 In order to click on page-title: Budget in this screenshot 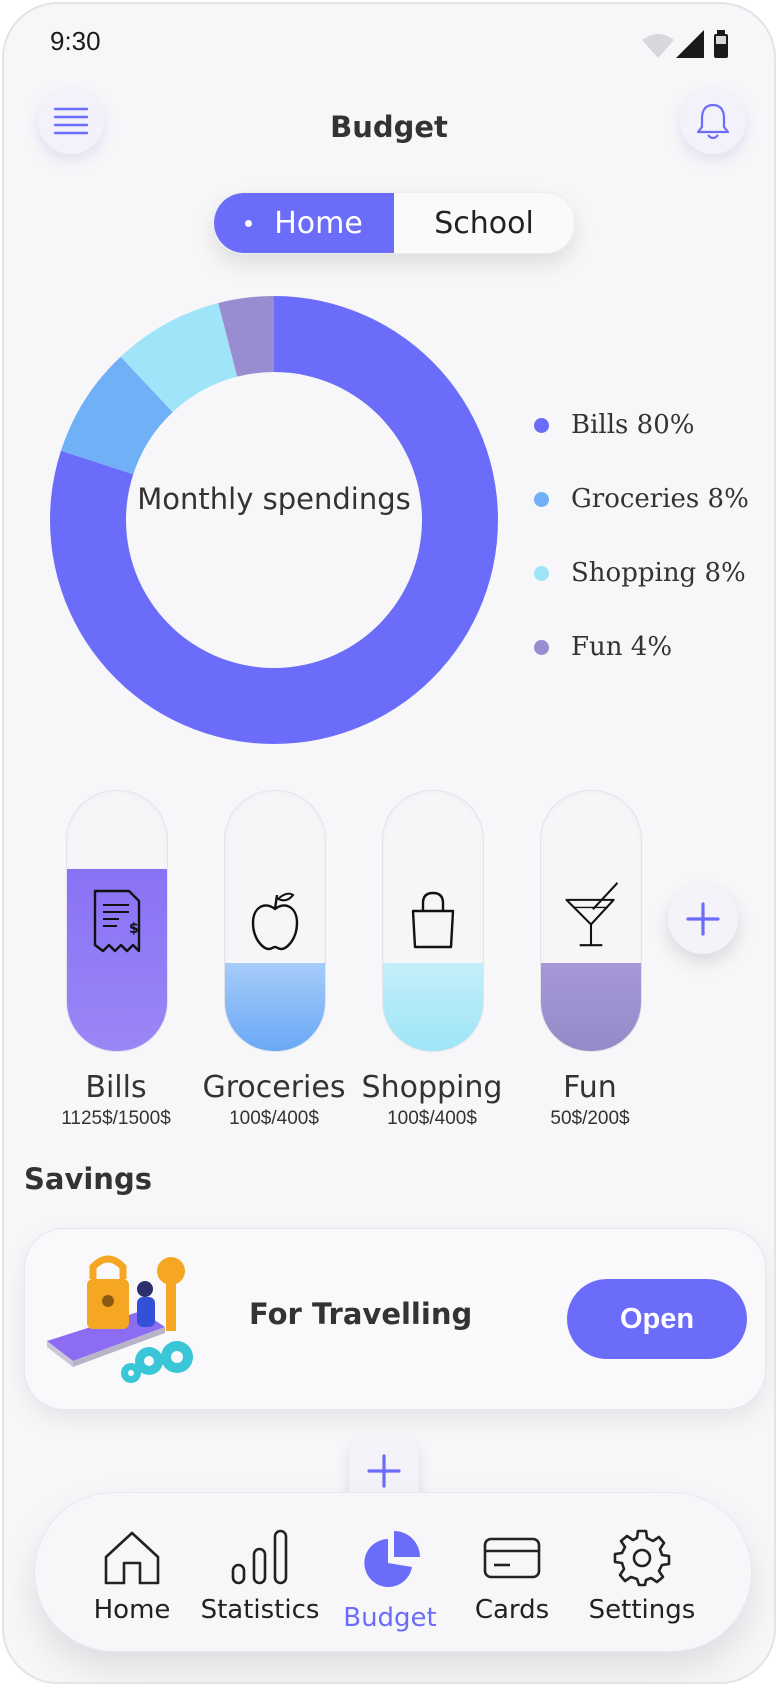, I will do `click(389, 127)`.